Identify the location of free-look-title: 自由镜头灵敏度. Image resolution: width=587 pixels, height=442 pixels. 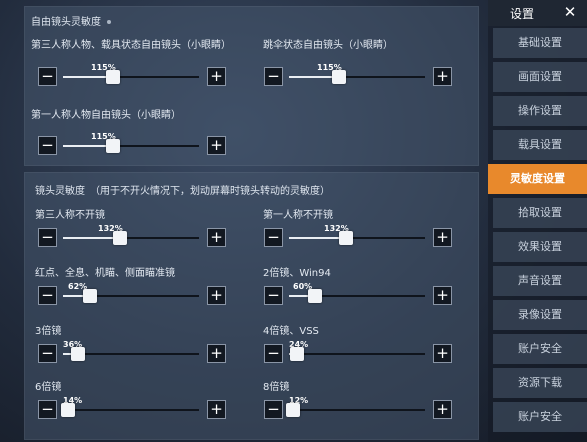
(71, 20).